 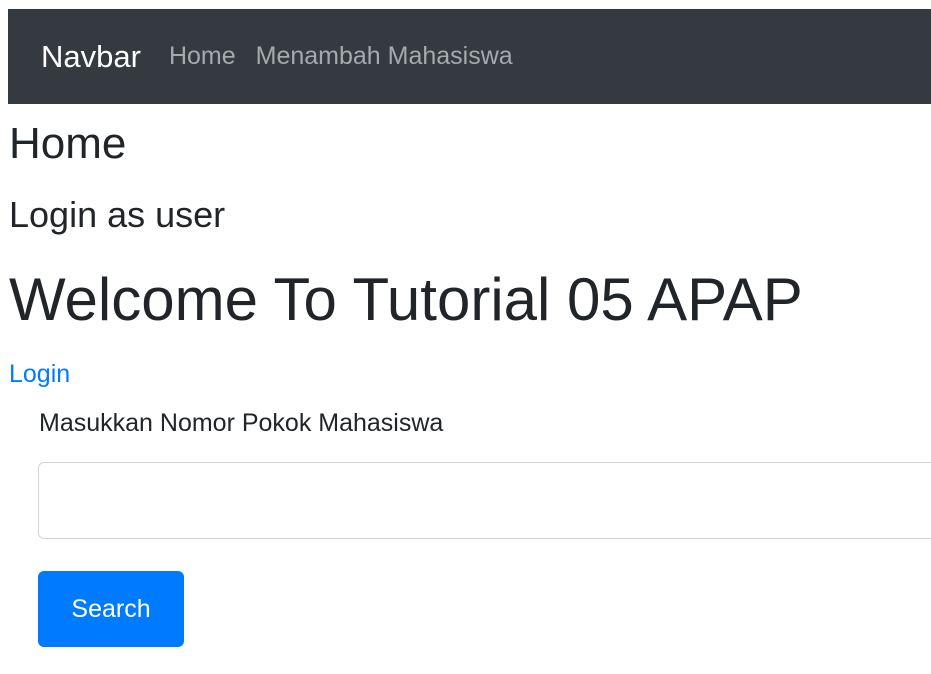 What do you see at coordinates (39, 374) in the screenshot?
I see `login-link: Login` at bounding box center [39, 374].